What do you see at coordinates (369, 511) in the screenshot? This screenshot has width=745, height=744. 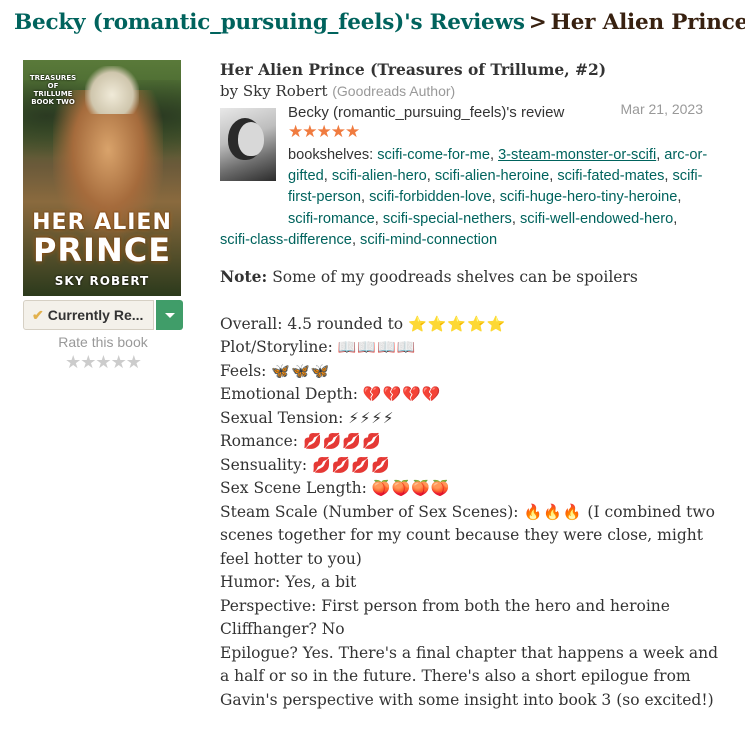 I see `rating-line-label: Steam Scale (Number of Sex Scenes):` at bounding box center [369, 511].